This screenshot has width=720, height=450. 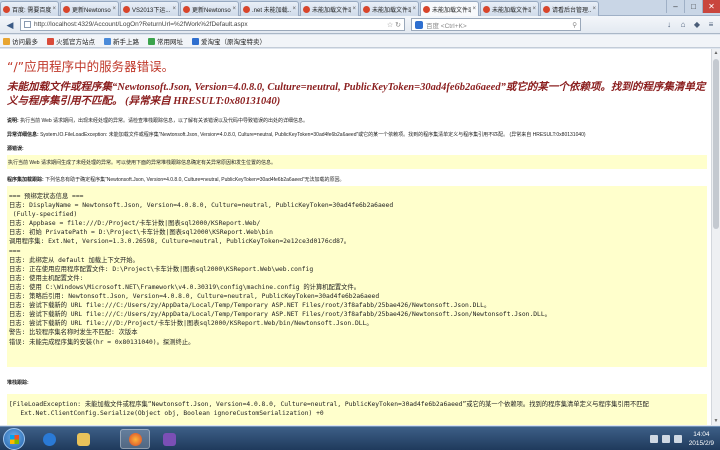 I want to click on menu-icon: ≡, so click(x=711, y=25).